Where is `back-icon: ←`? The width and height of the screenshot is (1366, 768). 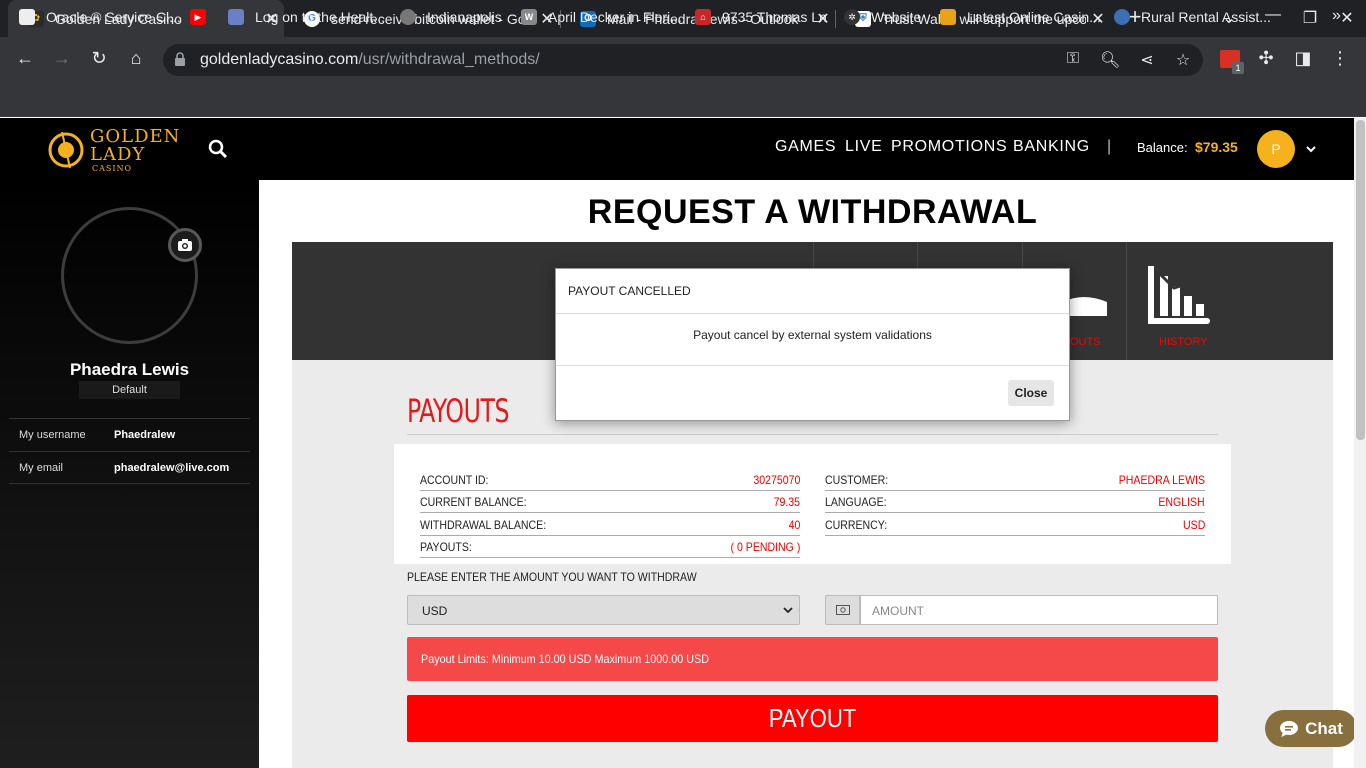
back-icon: ← is located at coordinates (25, 58).